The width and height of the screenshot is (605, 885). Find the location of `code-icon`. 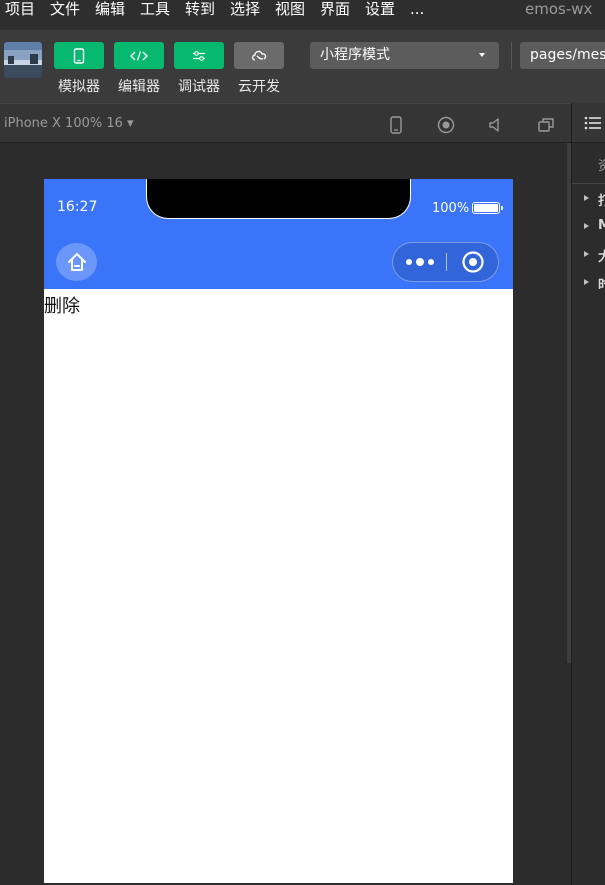

code-icon is located at coordinates (139, 55).